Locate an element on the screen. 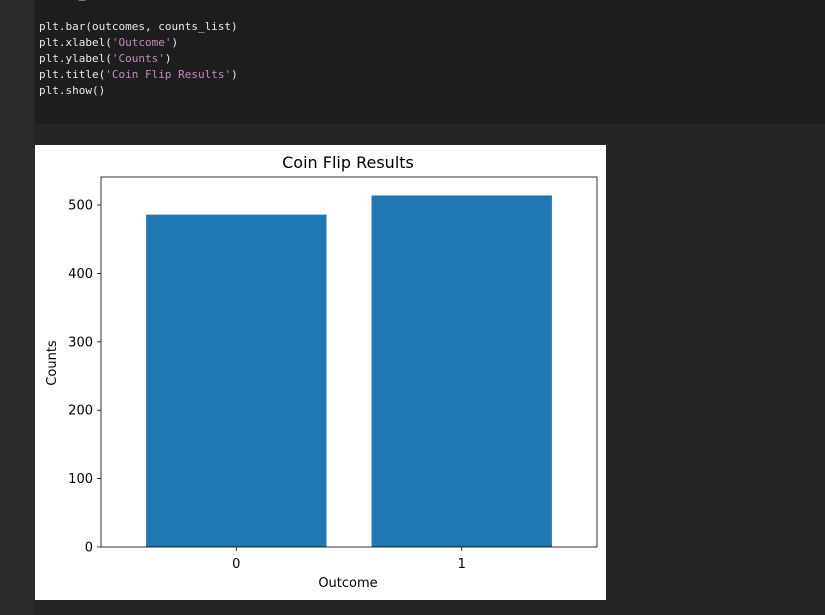 The width and height of the screenshot is (825, 615). chart-title: Coin Flip Results is located at coordinates (348, 162).